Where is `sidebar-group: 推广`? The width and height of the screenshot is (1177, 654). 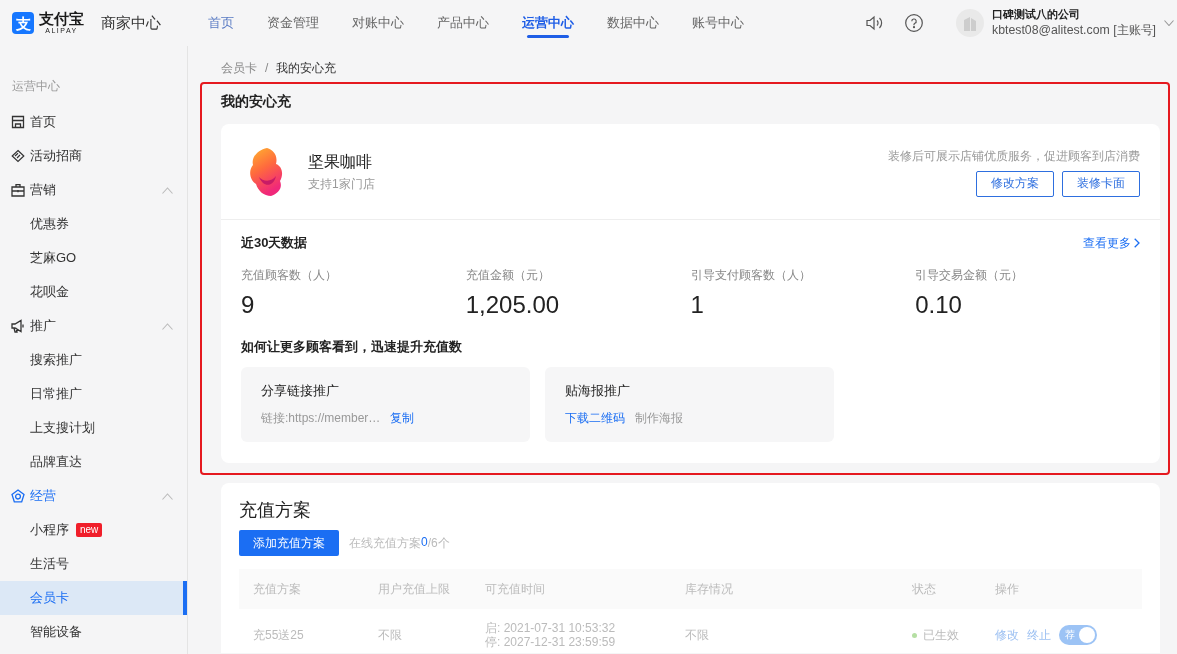
sidebar-group: 推广 is located at coordinates (93, 326).